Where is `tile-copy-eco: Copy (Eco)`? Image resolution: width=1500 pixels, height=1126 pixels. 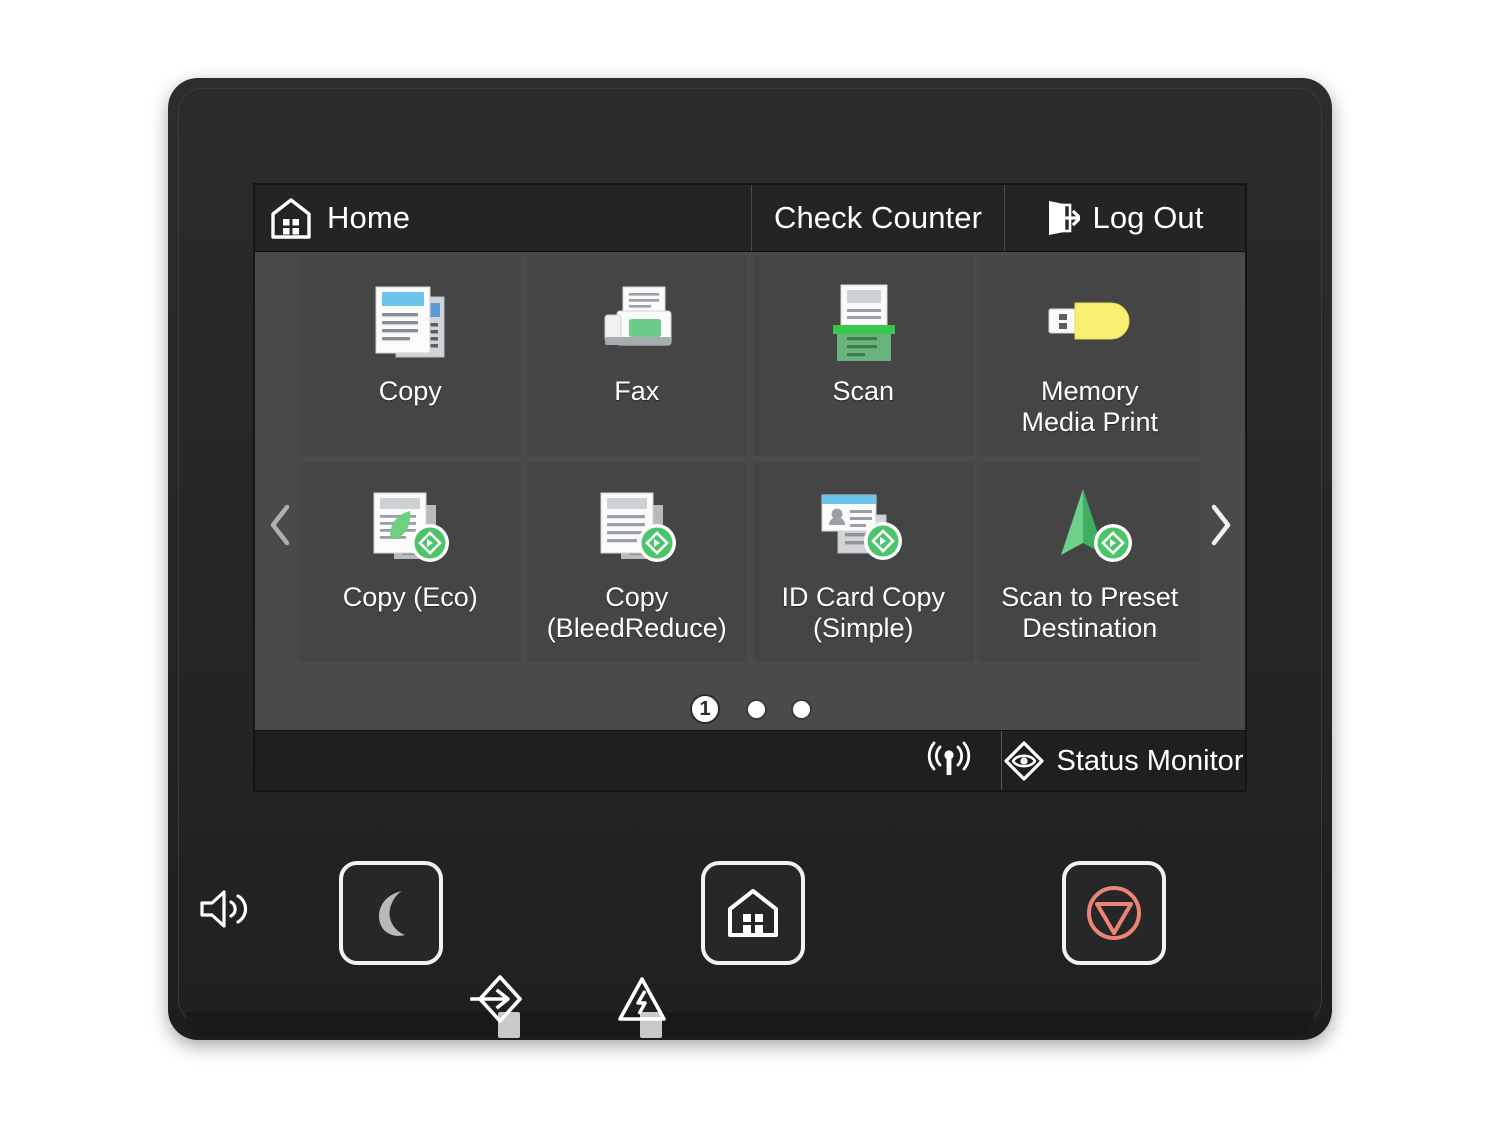 tile-copy-eco: Copy (Eco) is located at coordinates (410, 562).